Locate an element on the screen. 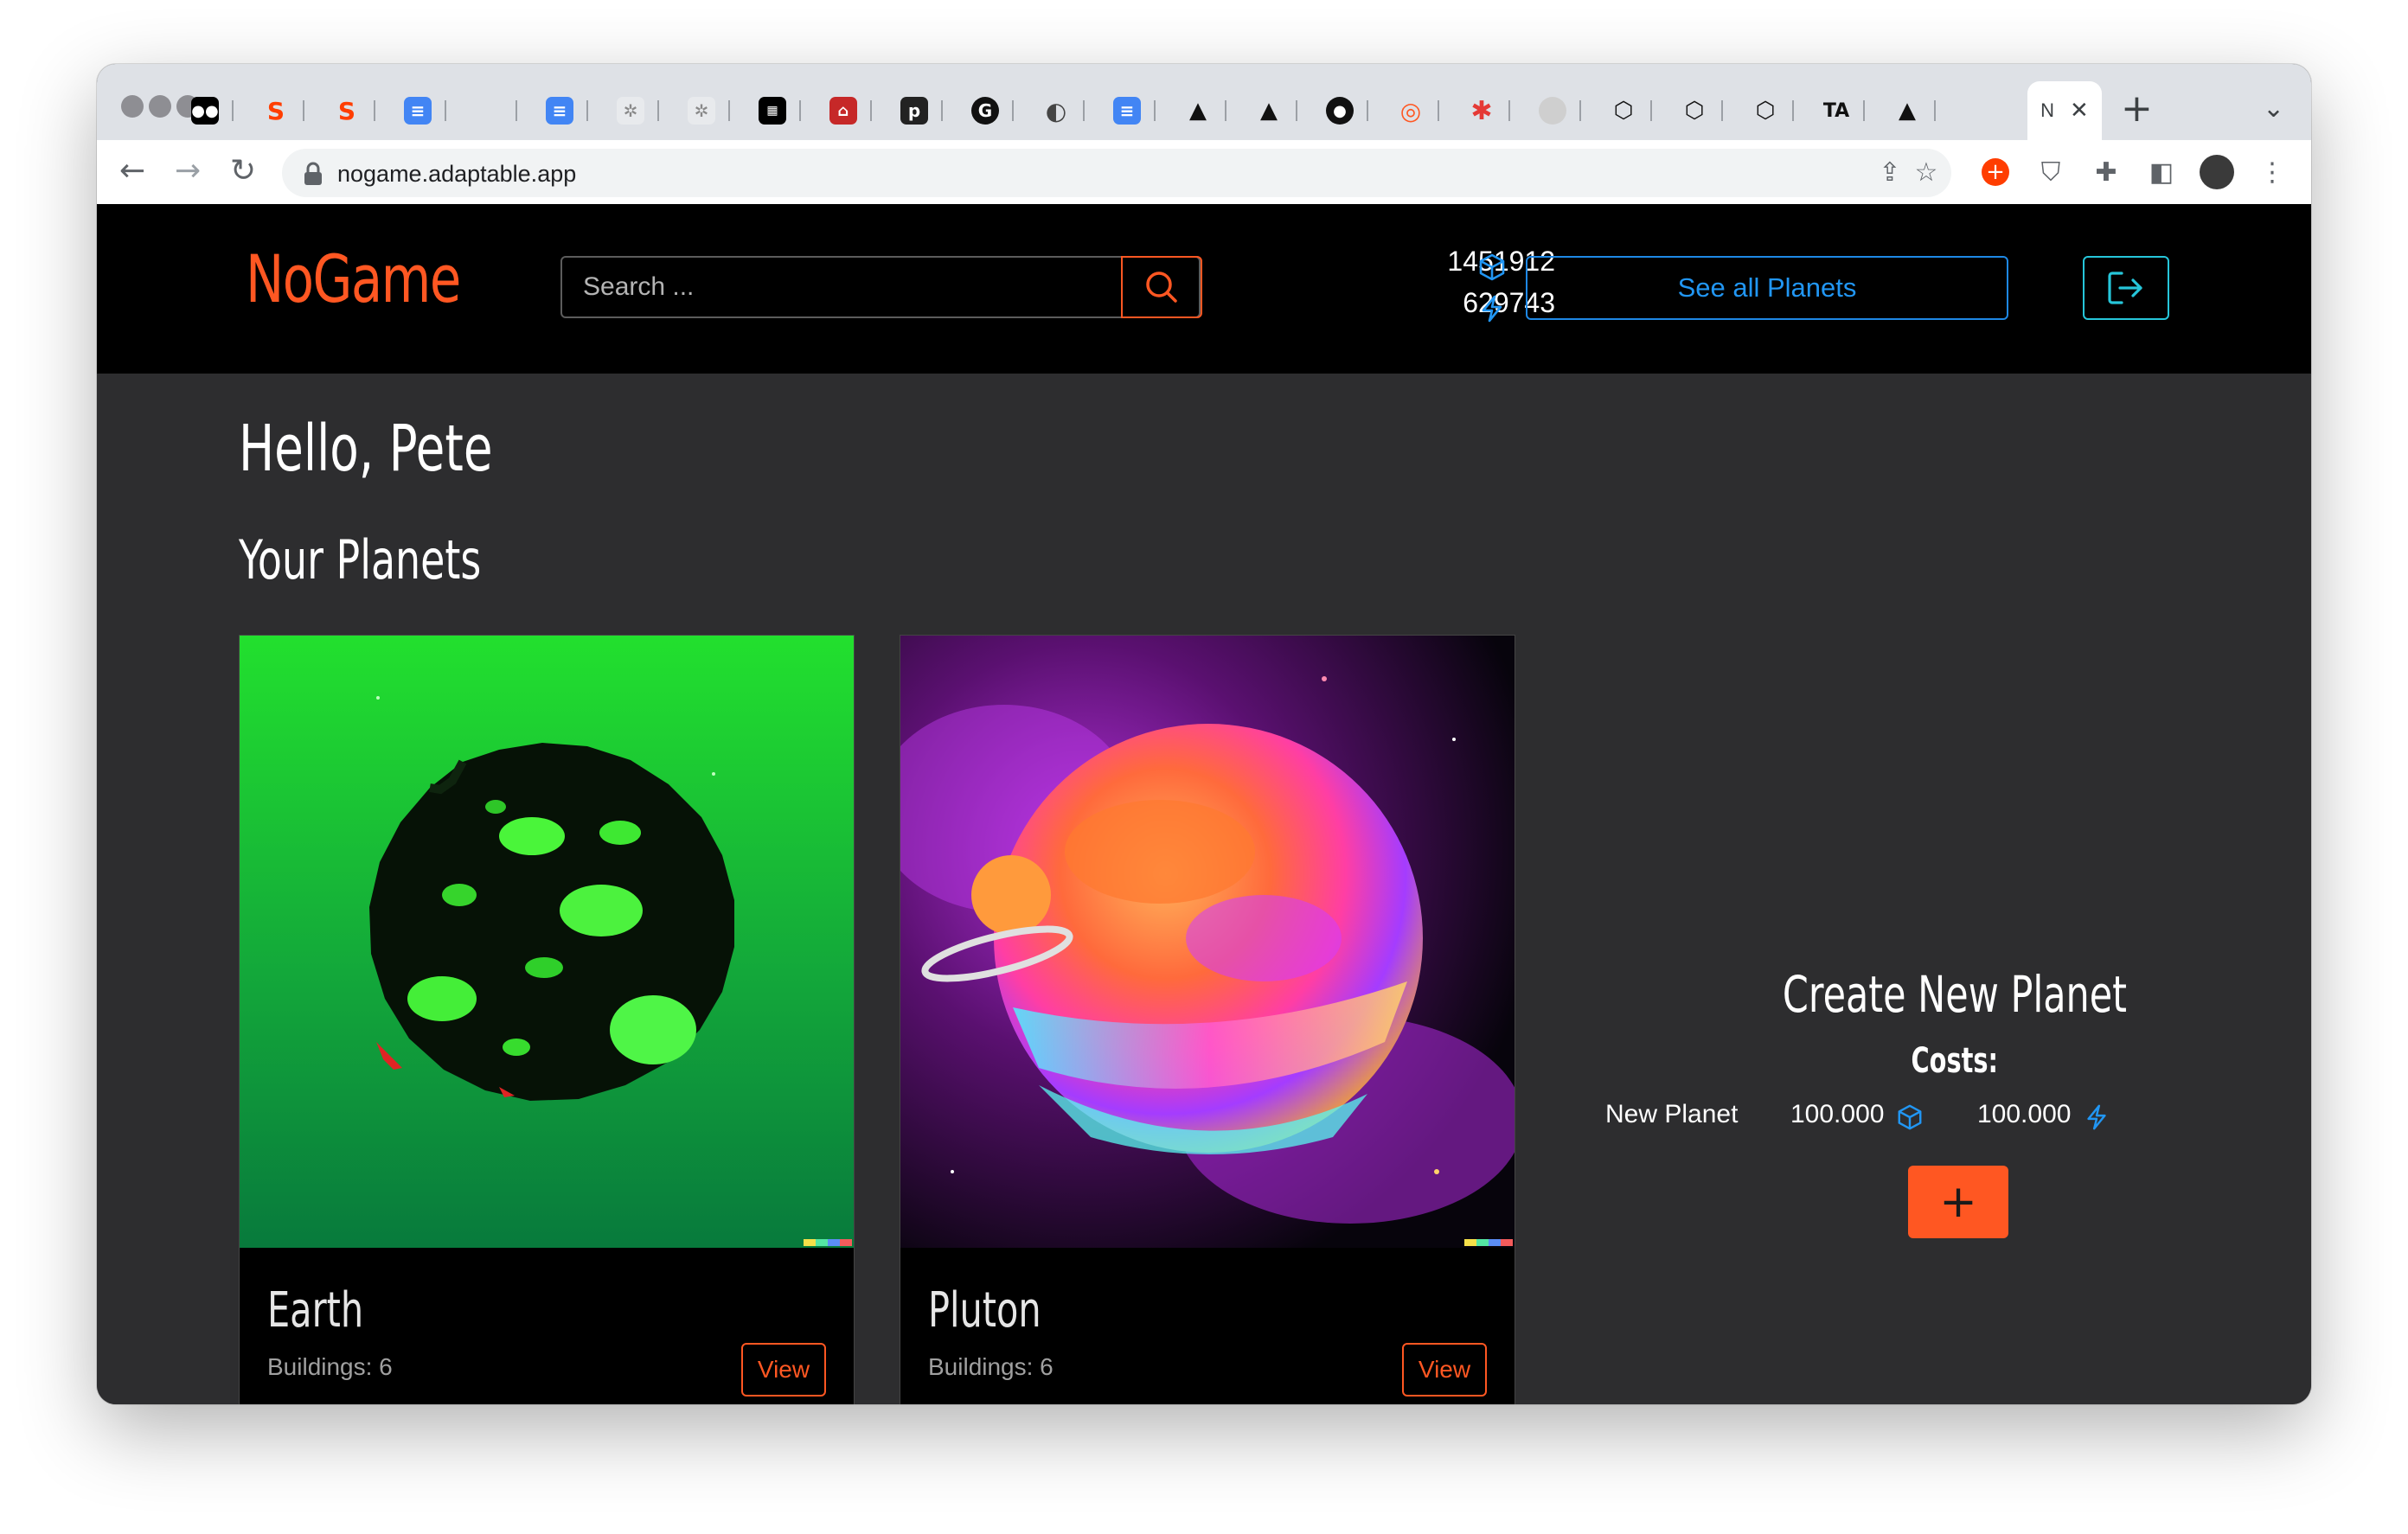 Image resolution: width=2408 pixels, height=1534 pixels. tab-docs-2: ≡ is located at coordinates (559, 110).